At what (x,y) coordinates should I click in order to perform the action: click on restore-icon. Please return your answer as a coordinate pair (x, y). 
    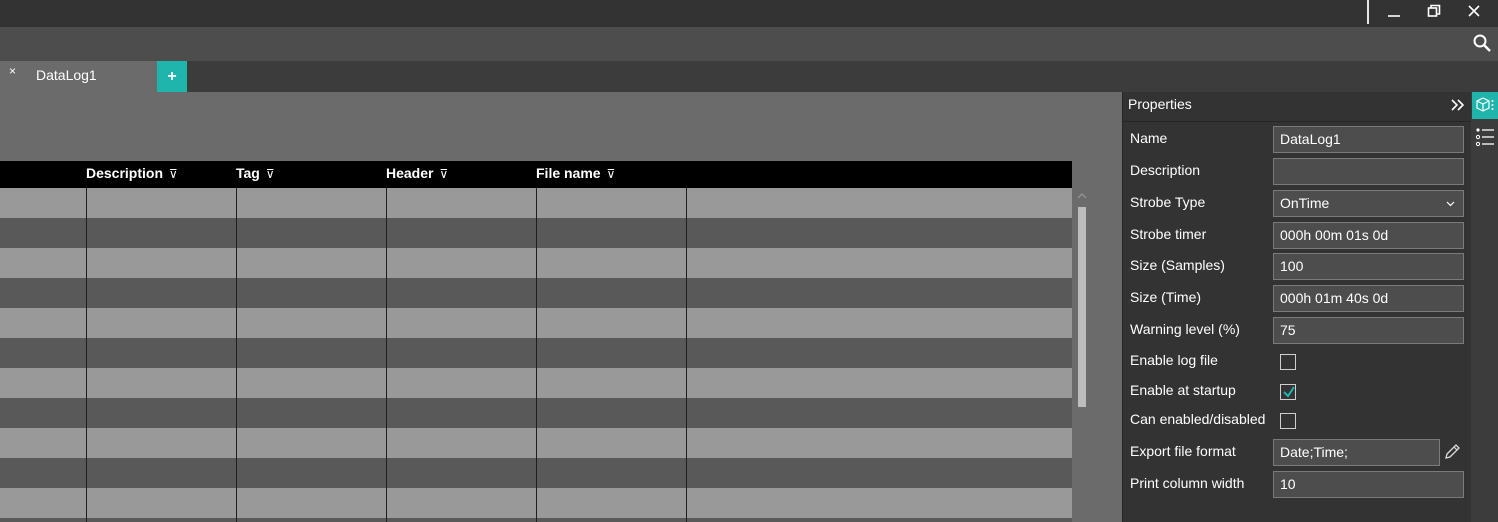
    Looking at the image, I should click on (1434, 10).